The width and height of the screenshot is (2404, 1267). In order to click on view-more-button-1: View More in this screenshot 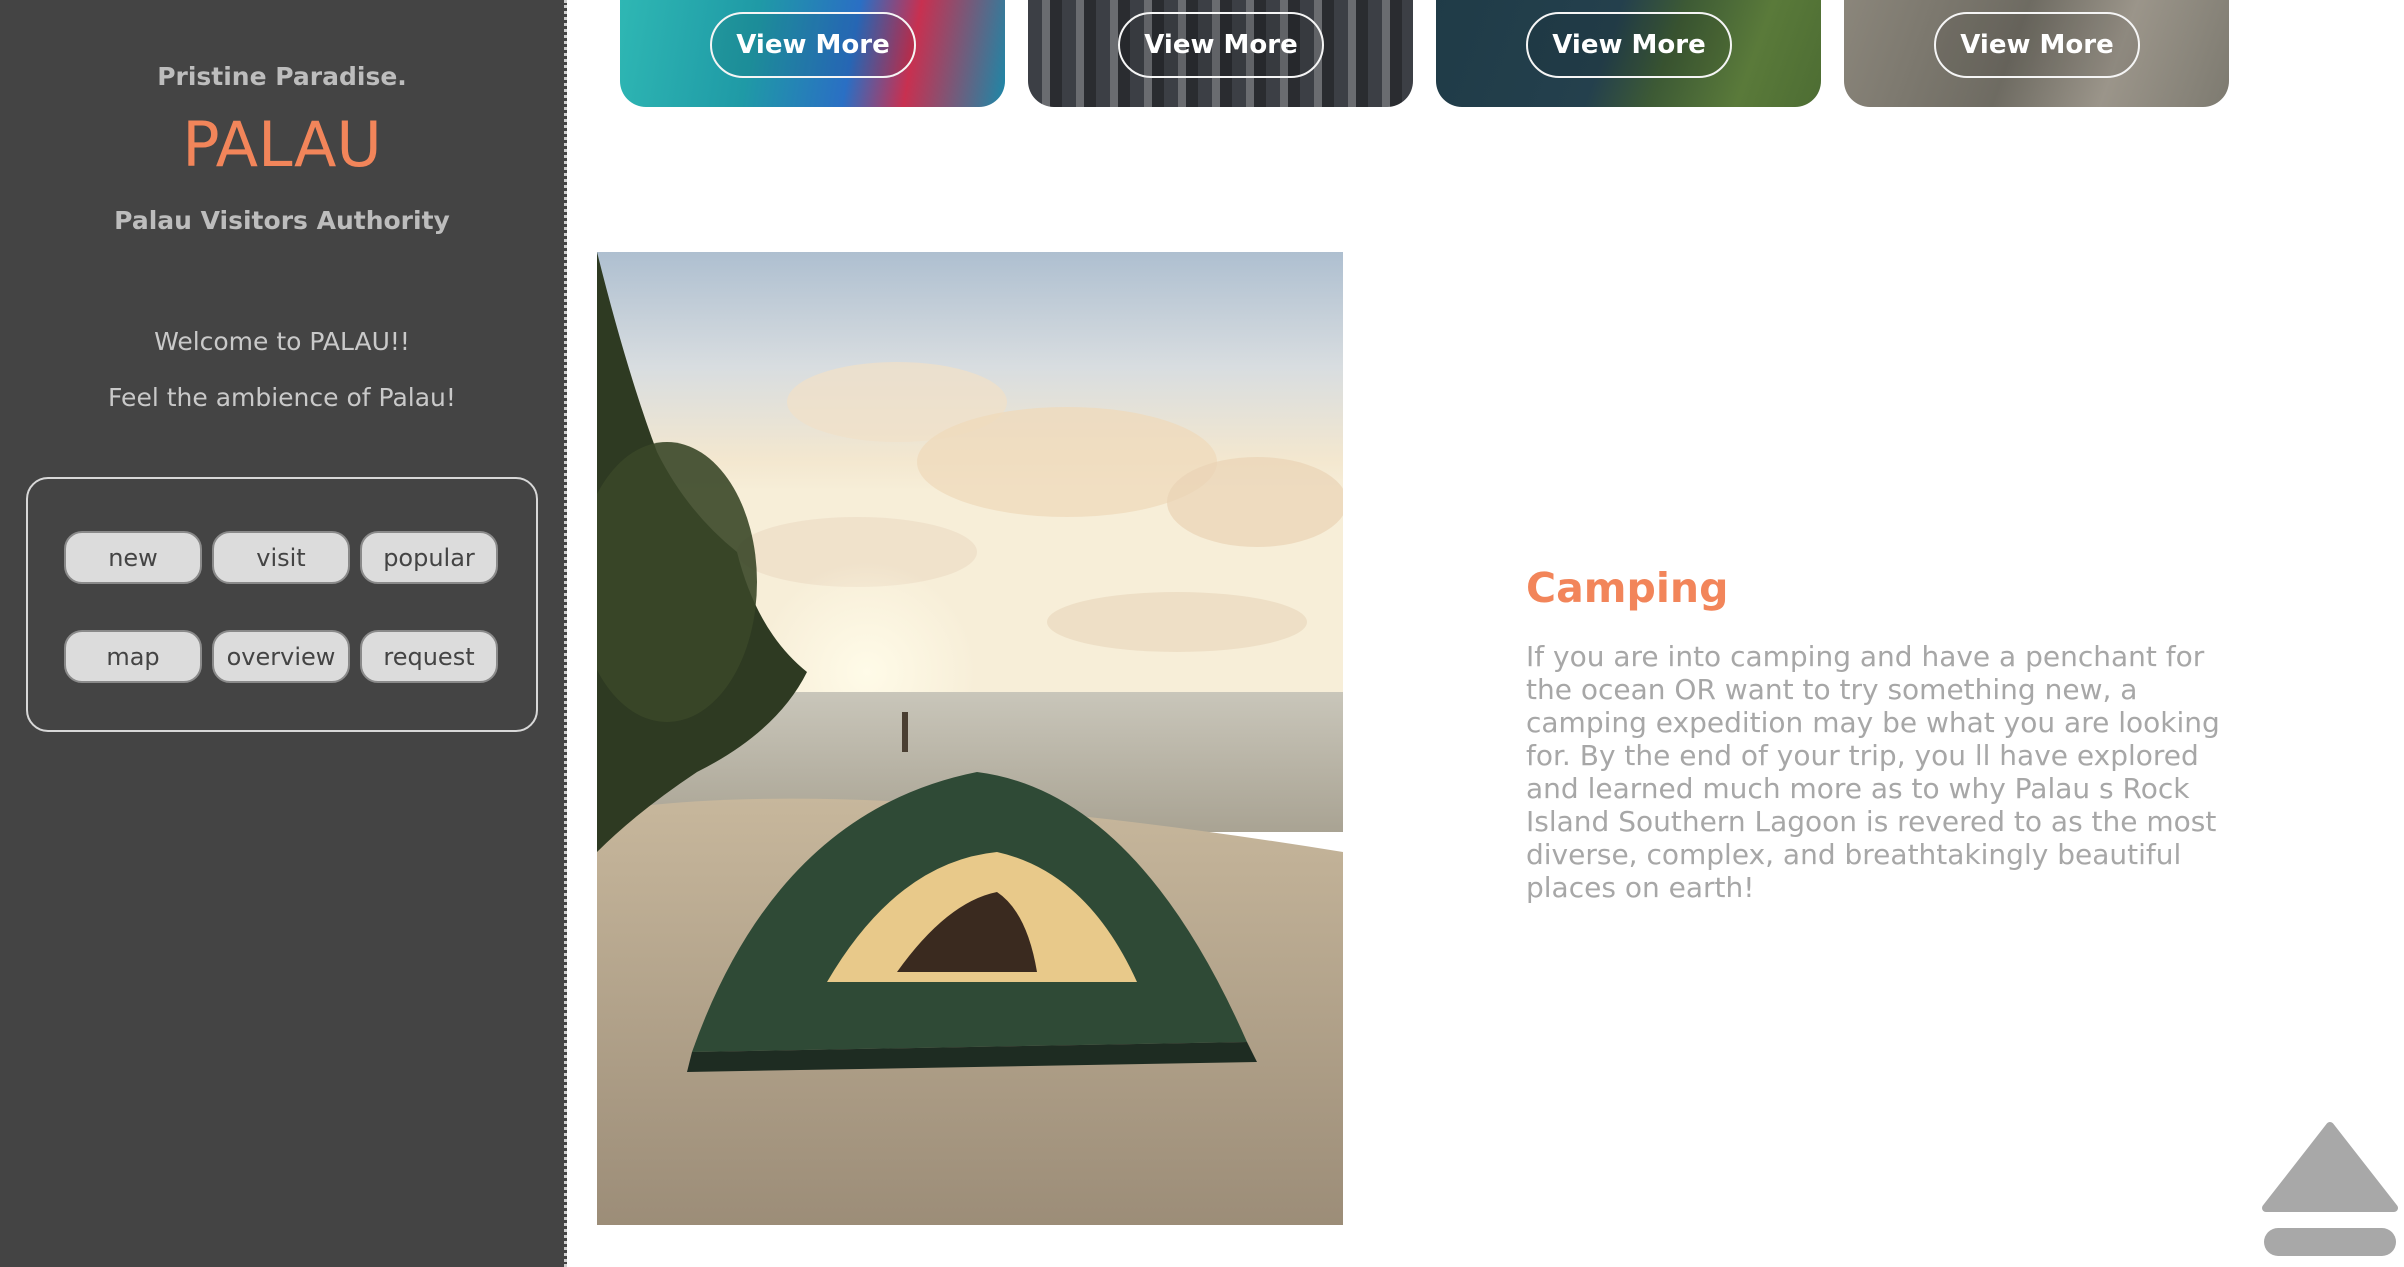, I will do `click(813, 45)`.